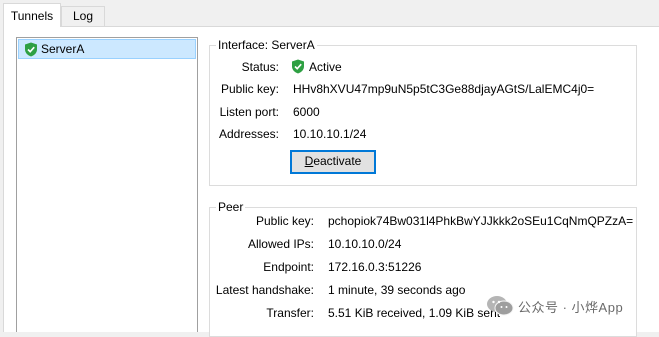 The image size is (659, 337). What do you see at coordinates (249, 89) in the screenshot?
I see `public-key-label: Public key:` at bounding box center [249, 89].